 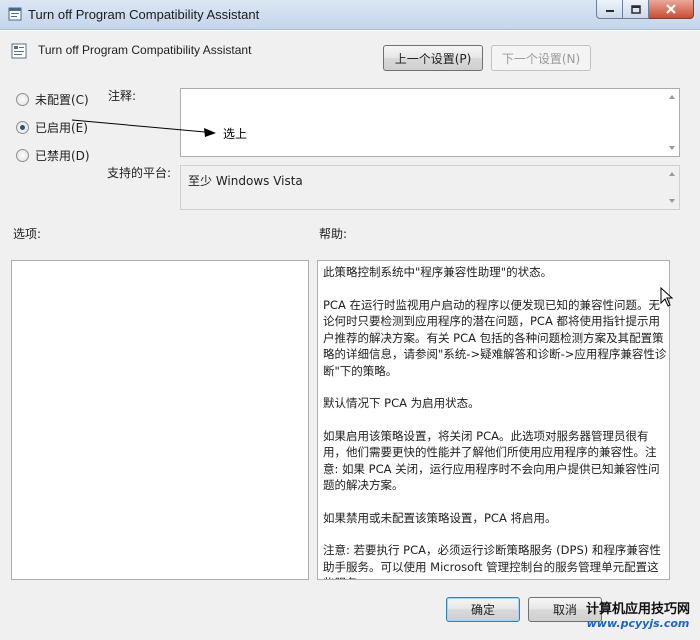 I want to click on watermark-url: www.pcyyjs.com, so click(x=638, y=623).